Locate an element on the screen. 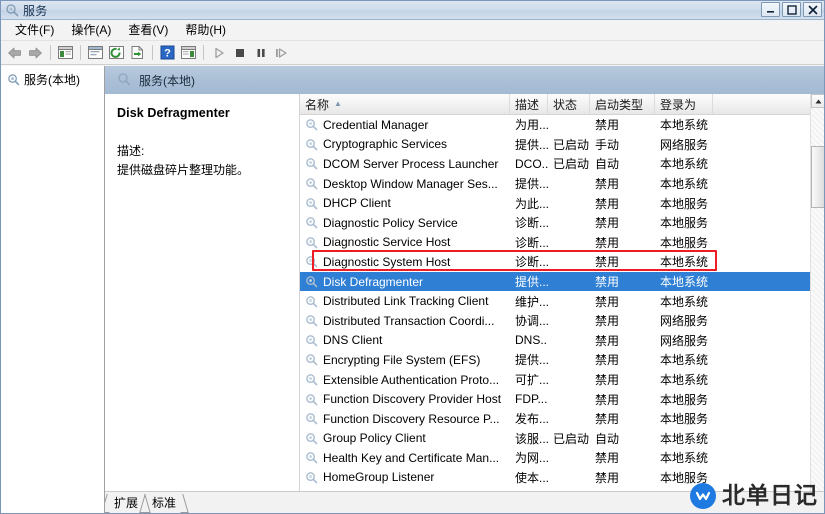 The height and width of the screenshot is (514, 825). tree-node-services-local: 服务(本地) is located at coordinates (54, 79).